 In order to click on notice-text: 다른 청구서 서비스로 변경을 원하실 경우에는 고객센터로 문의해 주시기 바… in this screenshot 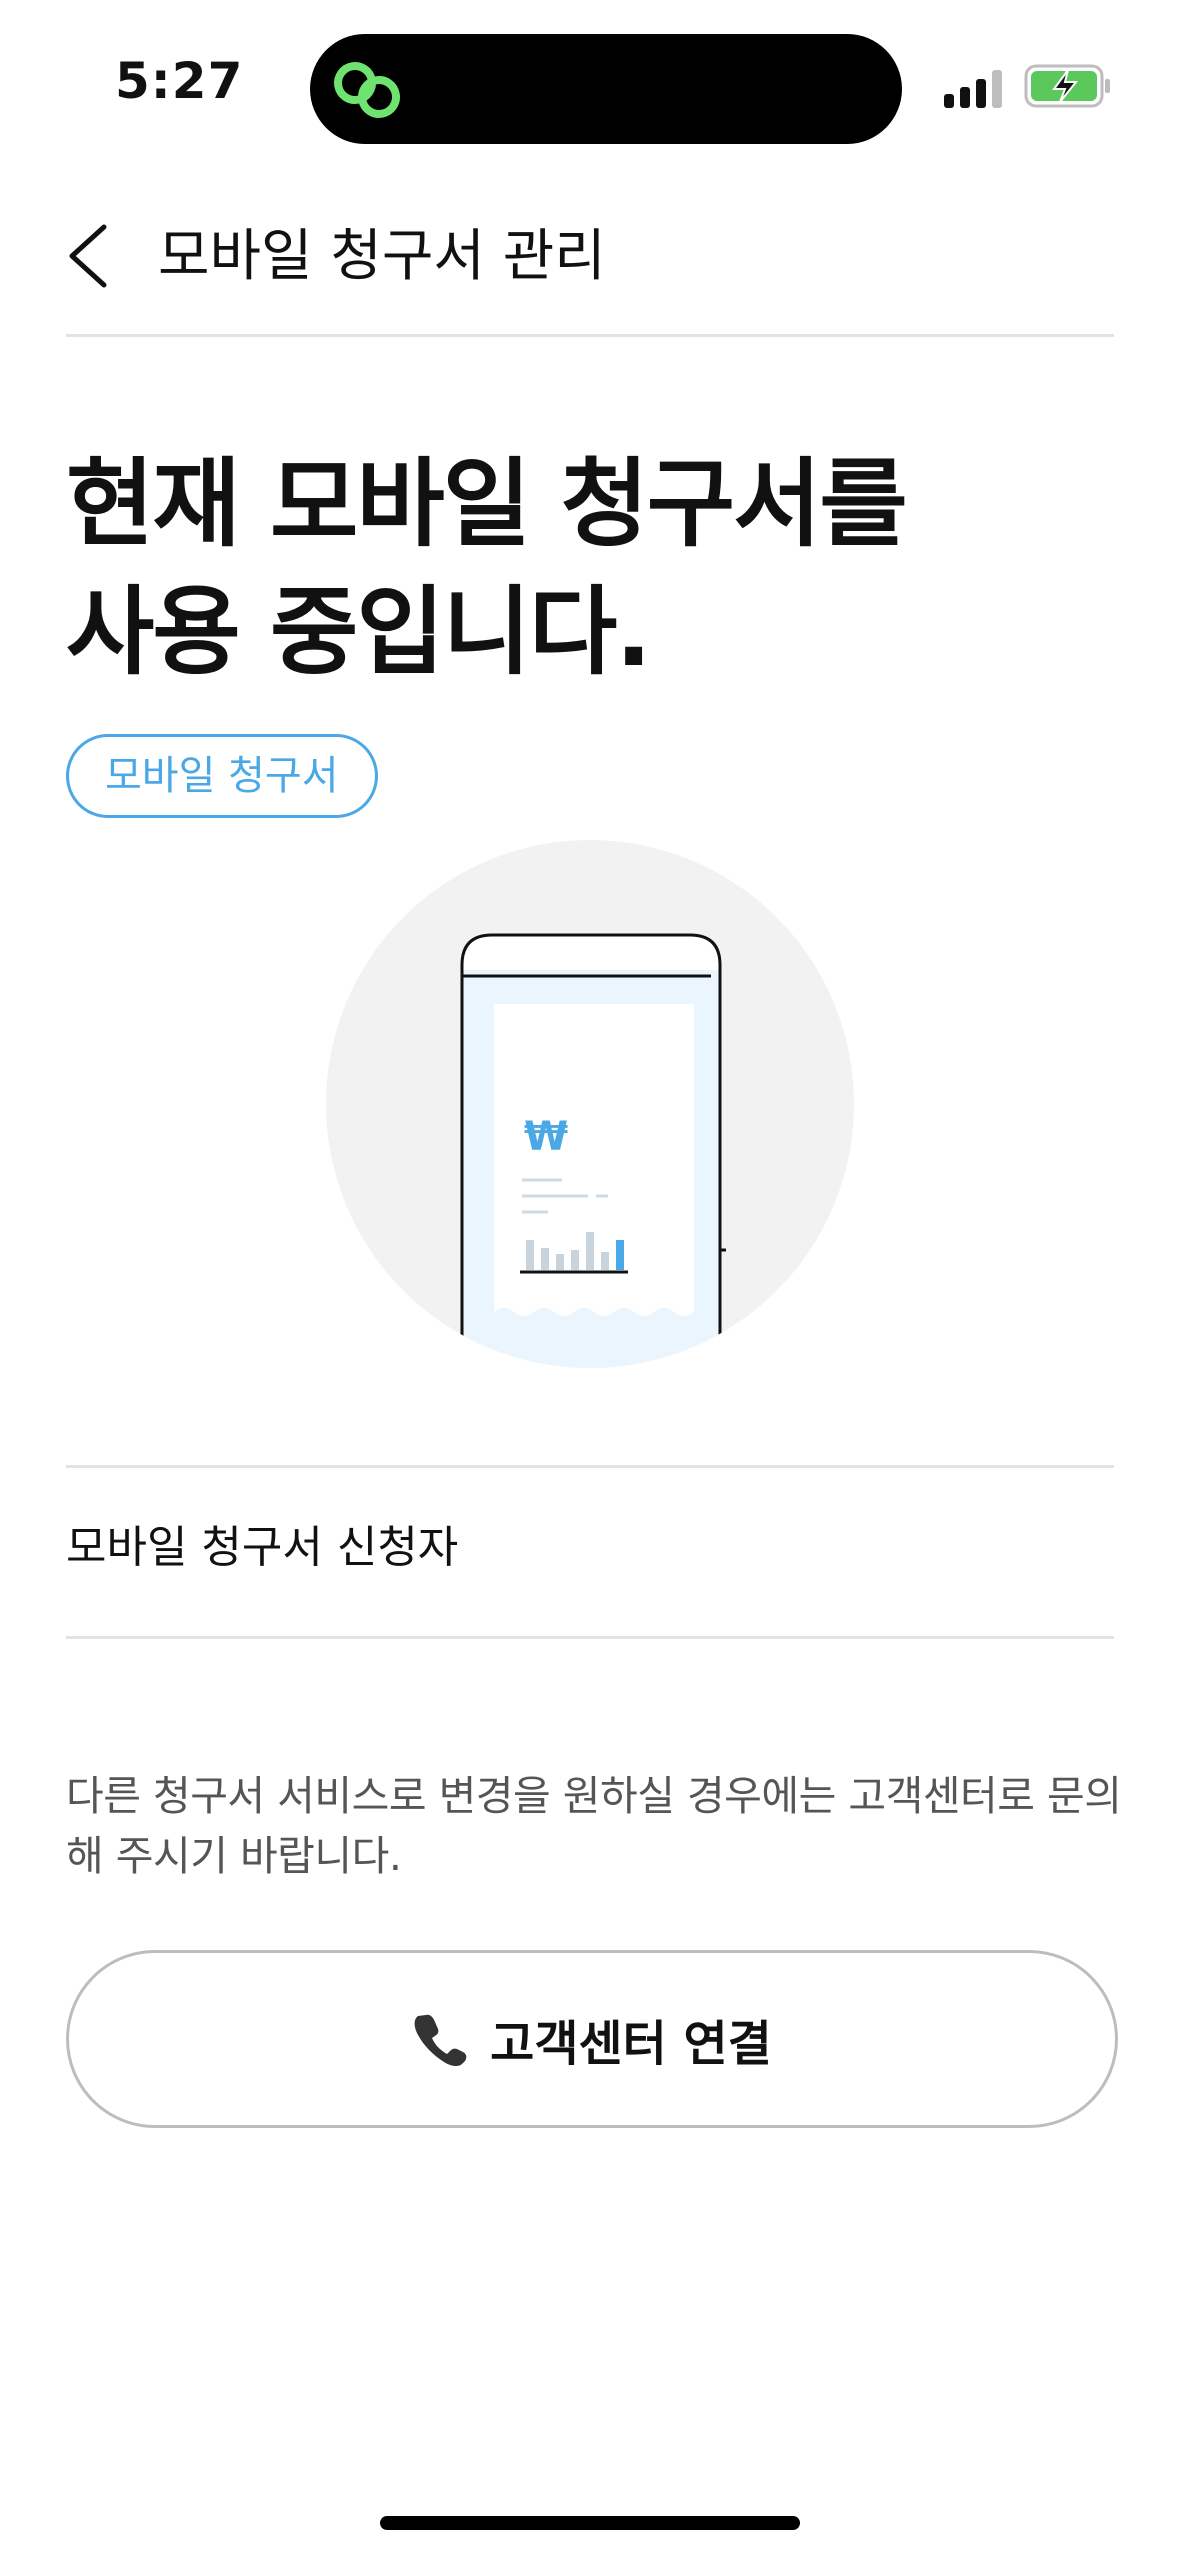, I will do `click(594, 1826)`.